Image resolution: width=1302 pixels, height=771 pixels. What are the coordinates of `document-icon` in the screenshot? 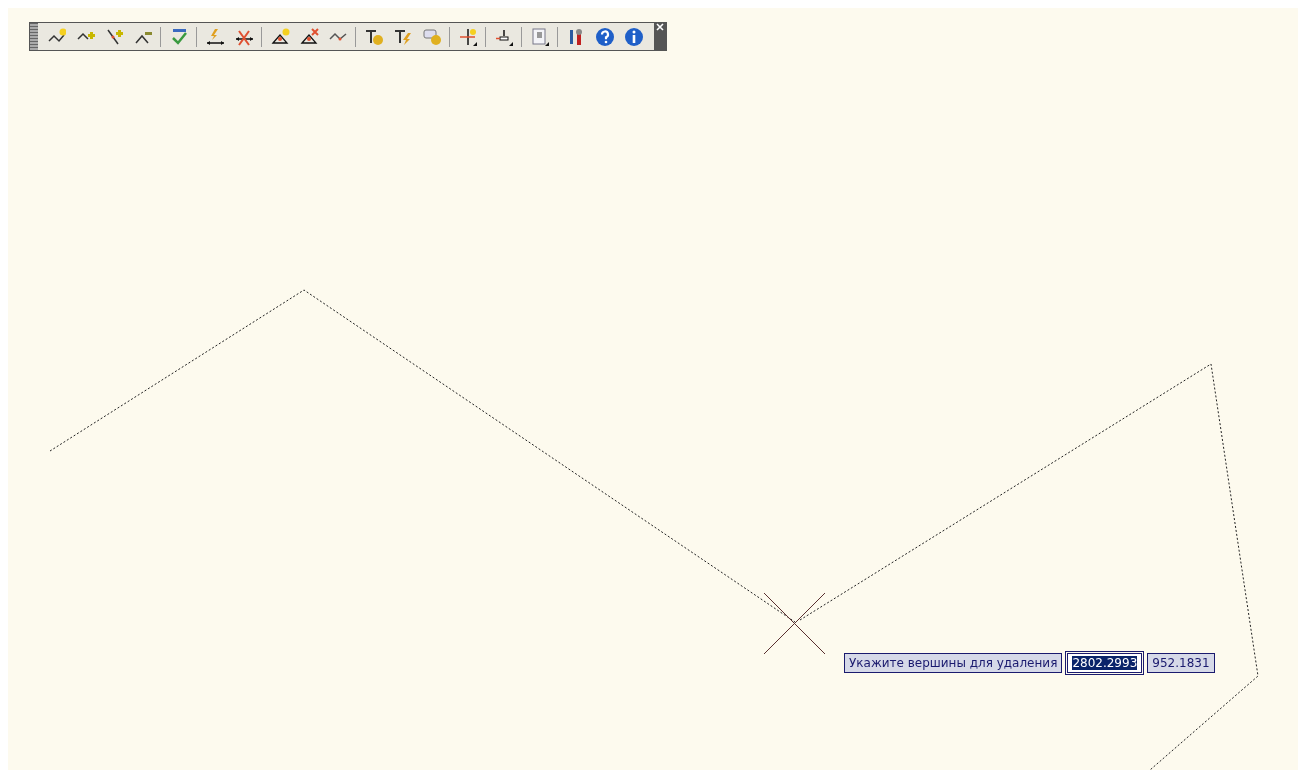 It's located at (539, 36).